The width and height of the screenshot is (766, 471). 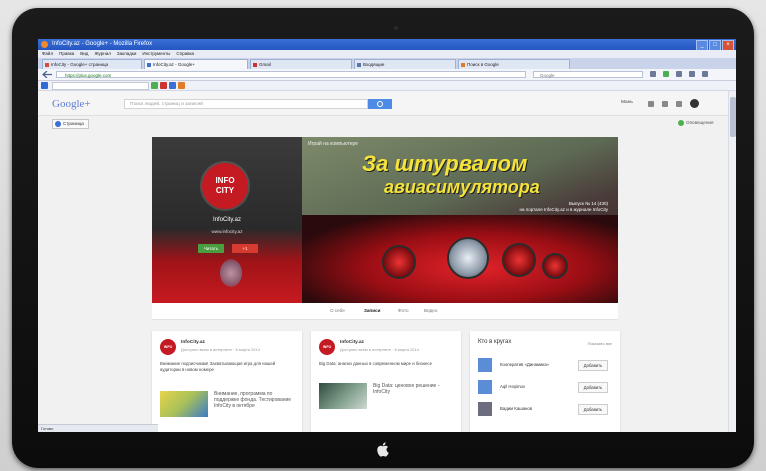 I want to click on browser-tab: Поиск в Google, so click(x=514, y=64).